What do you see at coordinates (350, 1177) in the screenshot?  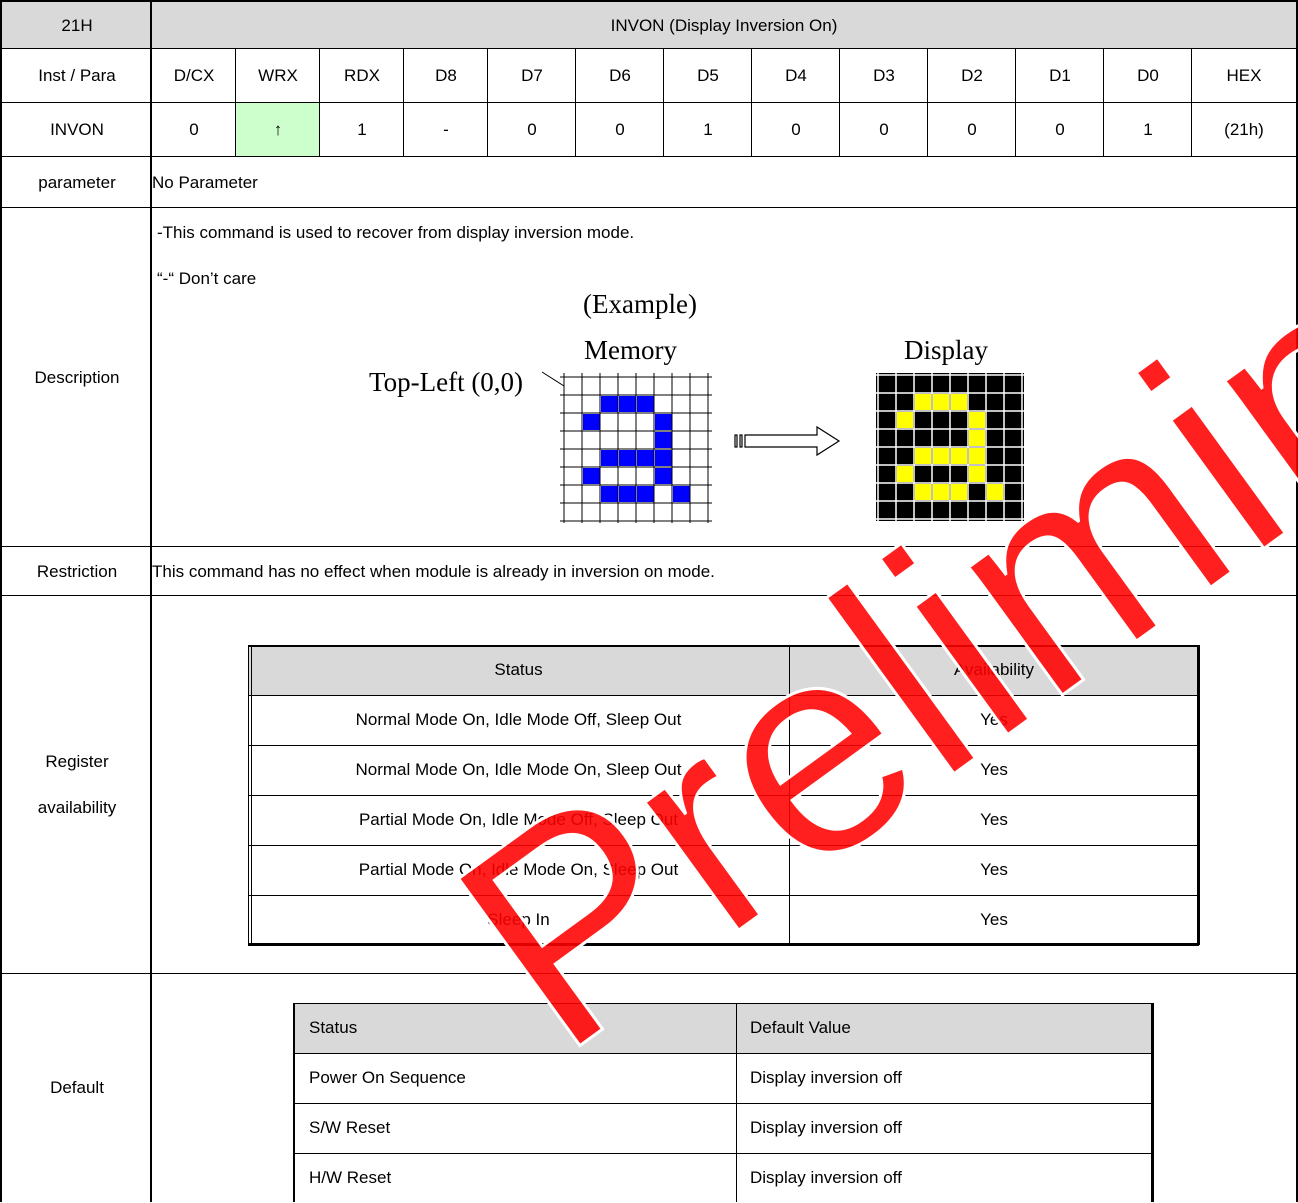 I see `default-status-cell: H/W Reset` at bounding box center [350, 1177].